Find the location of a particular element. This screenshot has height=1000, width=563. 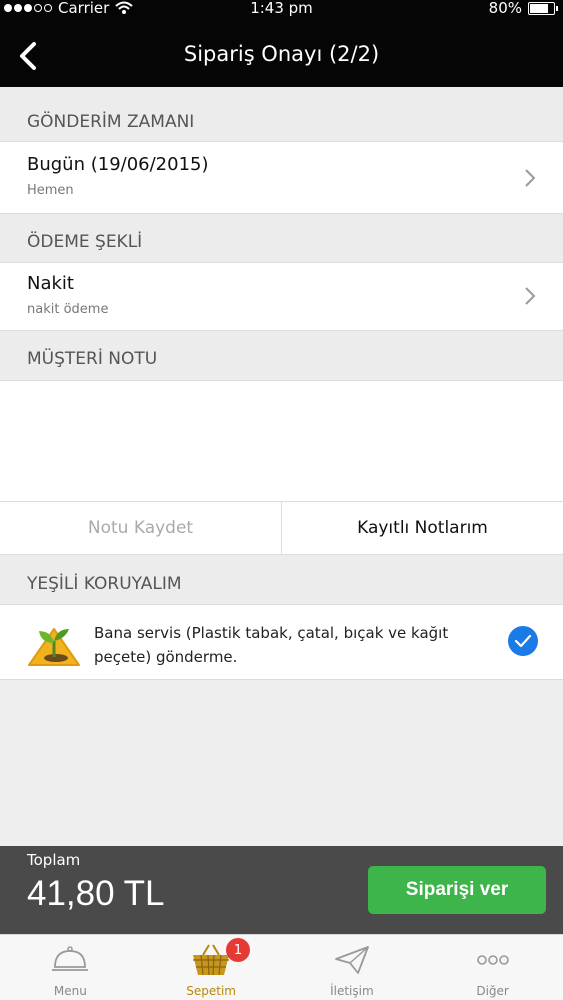

cart-count-badge: 1 is located at coordinates (238, 950).